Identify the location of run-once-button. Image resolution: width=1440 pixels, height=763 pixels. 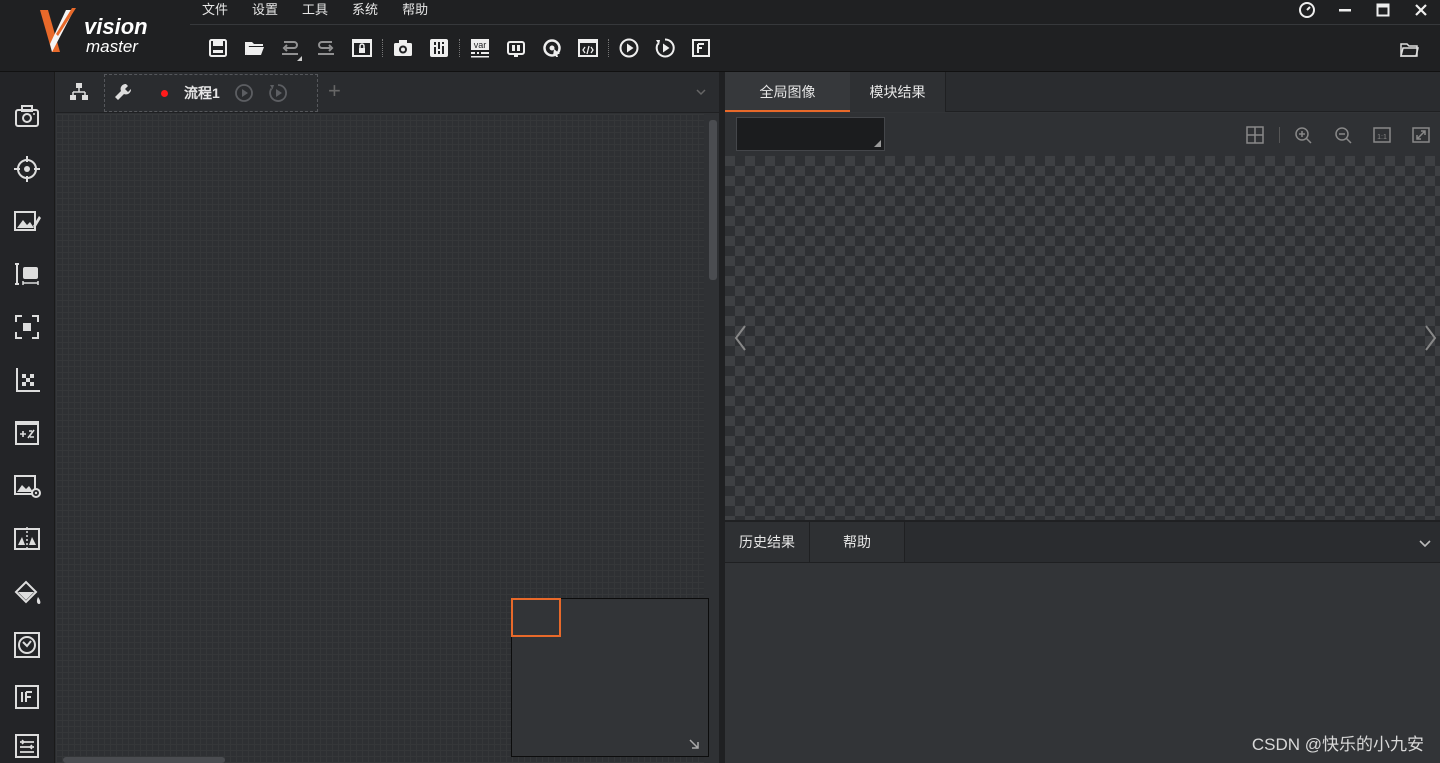
(629, 48).